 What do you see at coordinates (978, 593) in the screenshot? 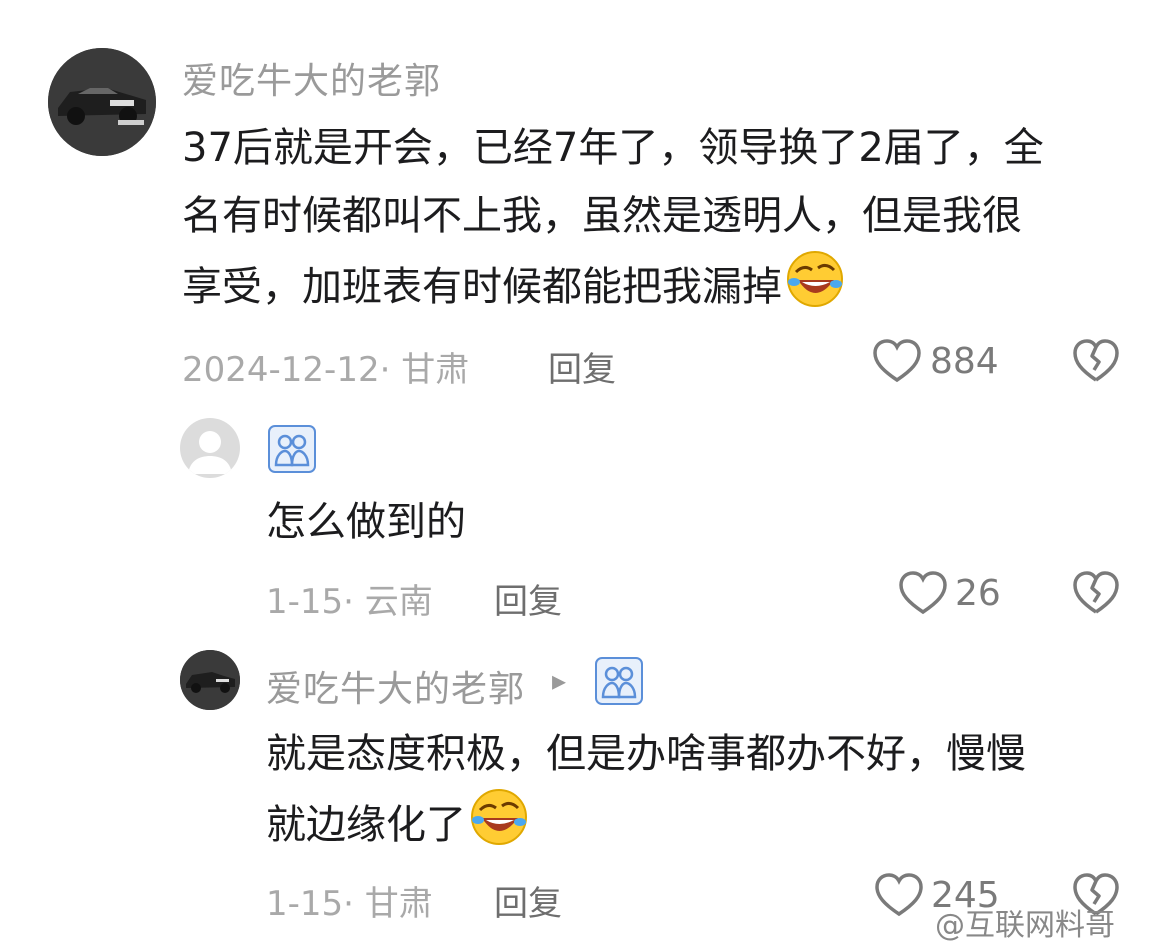
I see `like-count: 26` at bounding box center [978, 593].